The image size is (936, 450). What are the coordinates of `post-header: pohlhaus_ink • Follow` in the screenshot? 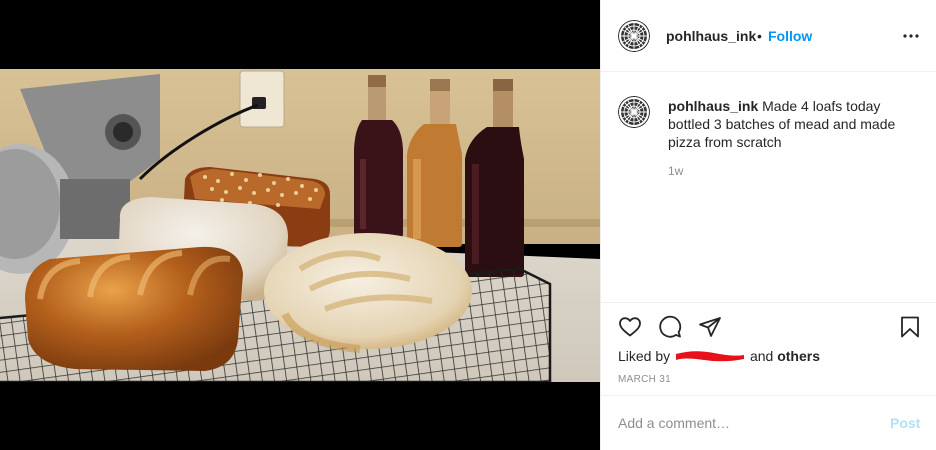 It's located at (768, 36).